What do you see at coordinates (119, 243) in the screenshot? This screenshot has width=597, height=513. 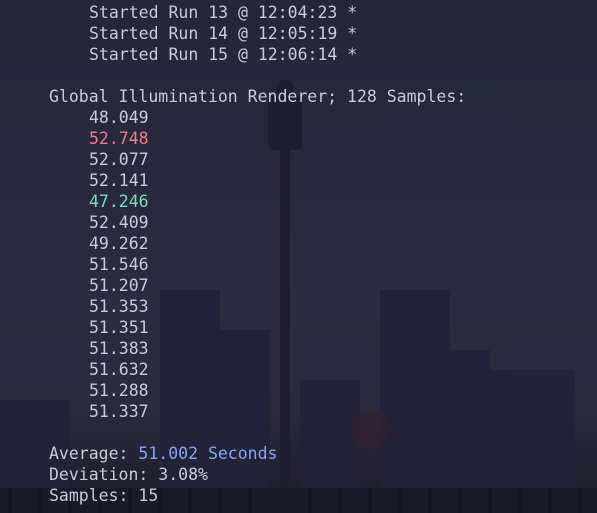 I see `sample-value: 49.262` at bounding box center [119, 243].